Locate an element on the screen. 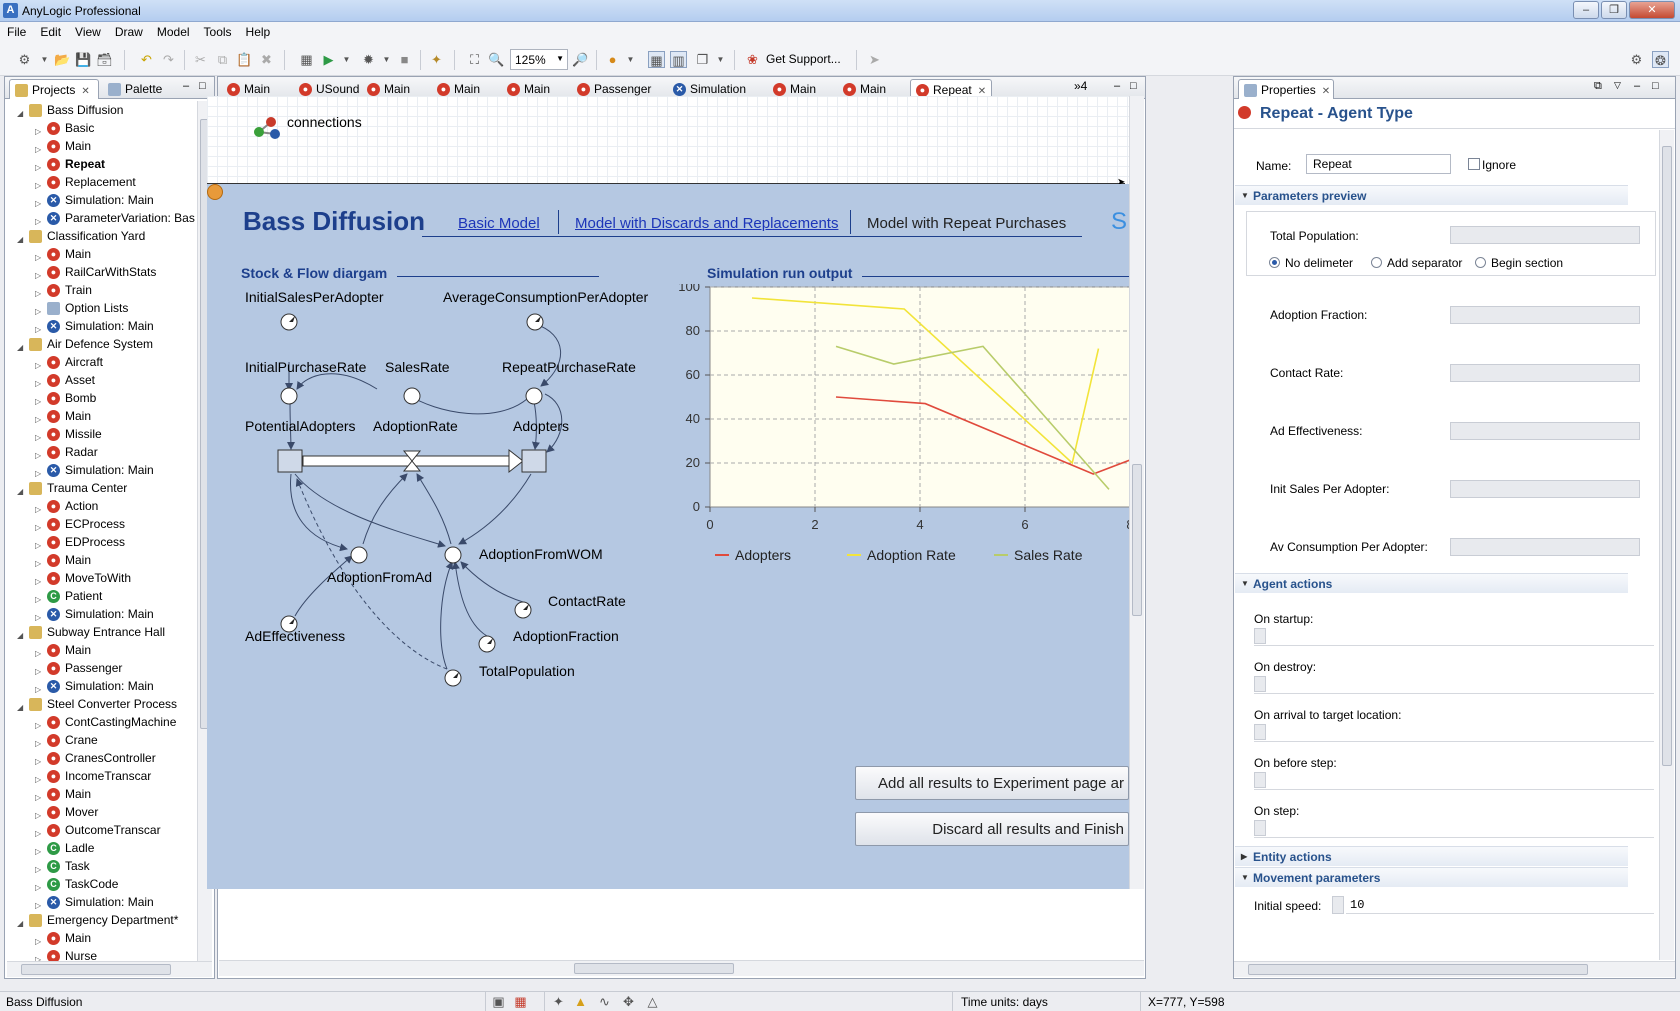  tab-properties: Properties ✕ is located at coordinates (1286, 89).